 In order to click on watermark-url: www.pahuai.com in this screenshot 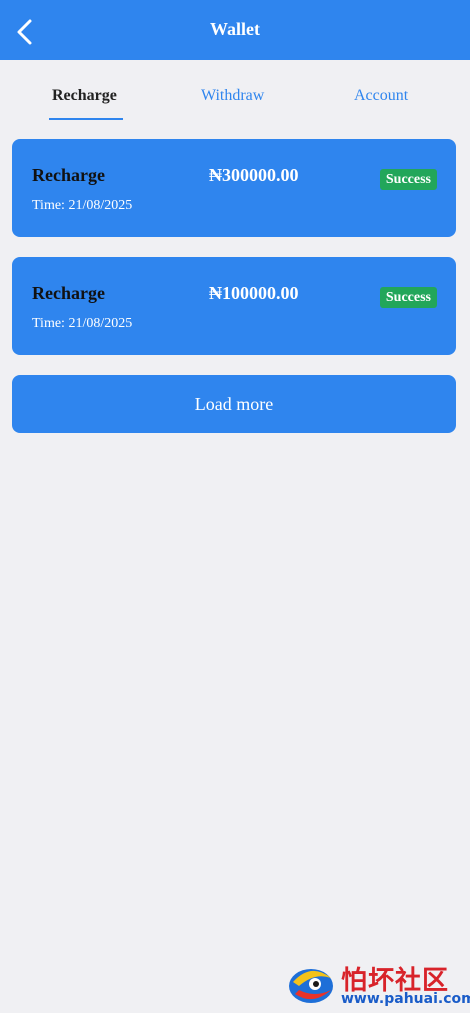, I will do `click(405, 999)`.